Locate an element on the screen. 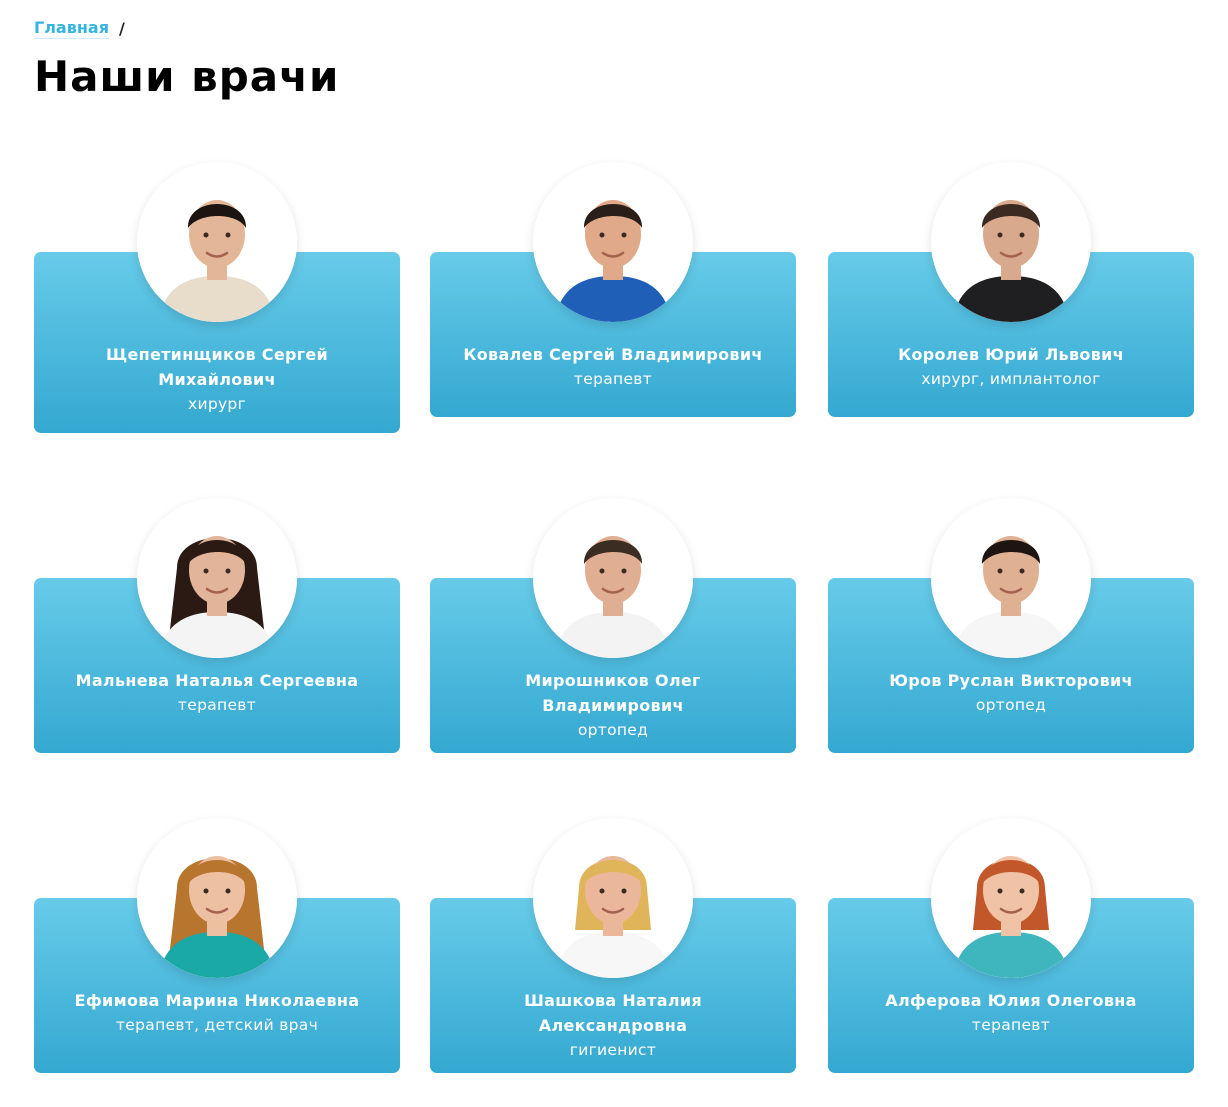  doctor-name: Щепетинщиков Сергей Михайлович is located at coordinates (217, 367).